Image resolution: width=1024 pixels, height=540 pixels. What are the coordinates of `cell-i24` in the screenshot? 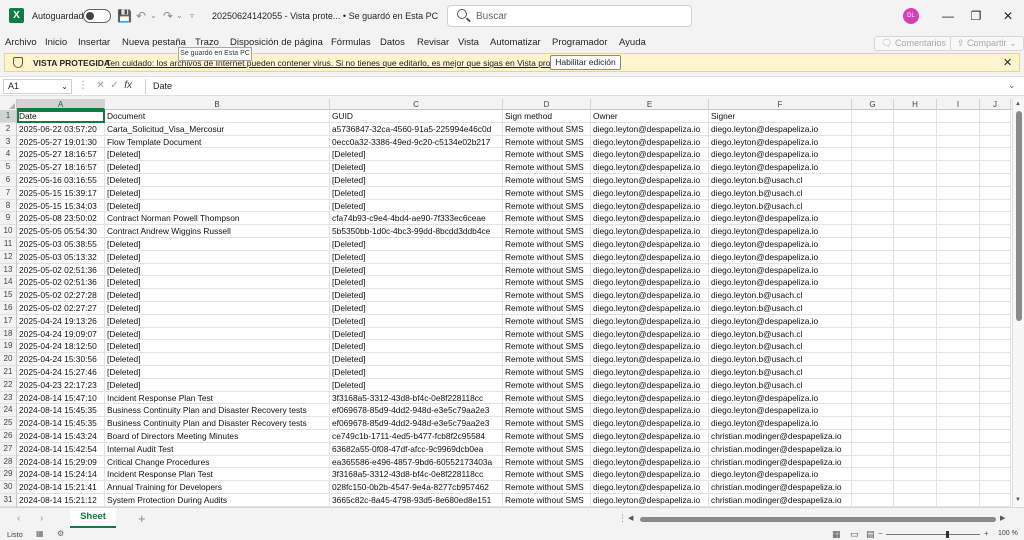 It's located at (958, 411).